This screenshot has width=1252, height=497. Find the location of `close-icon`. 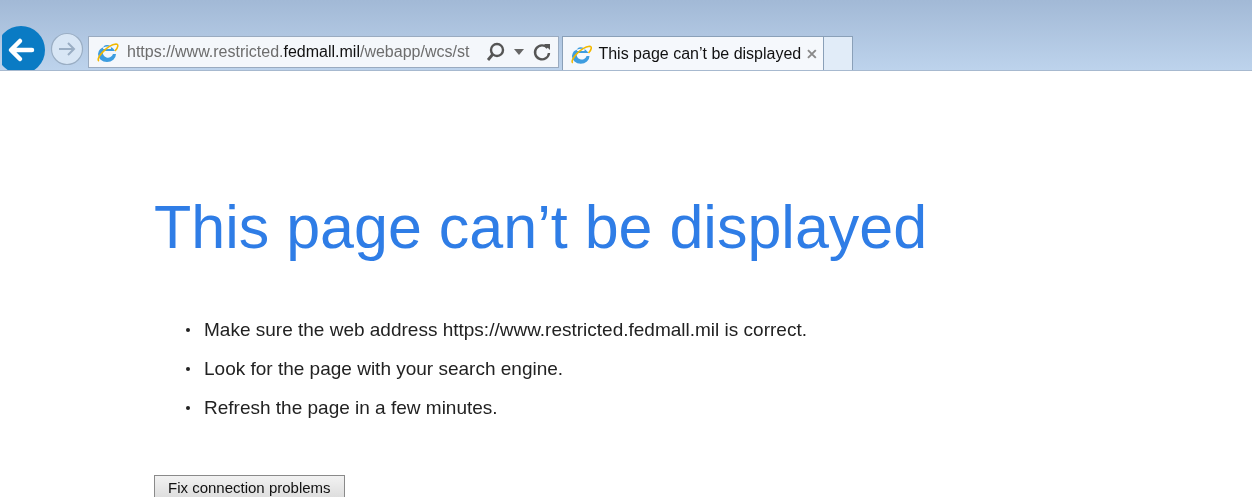

close-icon is located at coordinates (812, 53).